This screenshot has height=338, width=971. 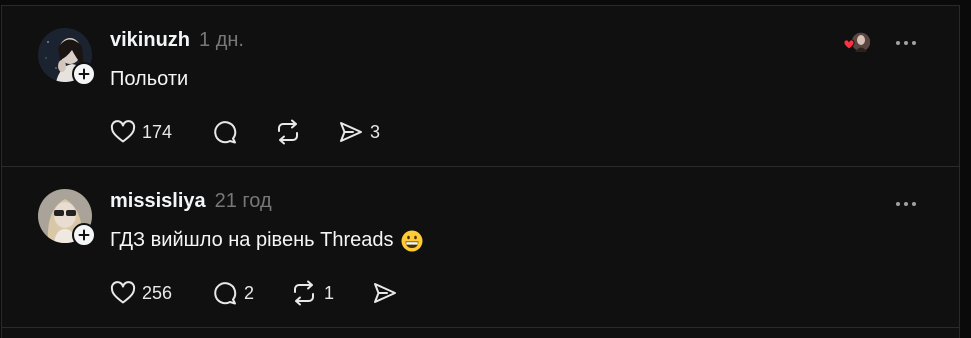 I want to click on like-button: 174, so click(x=161, y=132).